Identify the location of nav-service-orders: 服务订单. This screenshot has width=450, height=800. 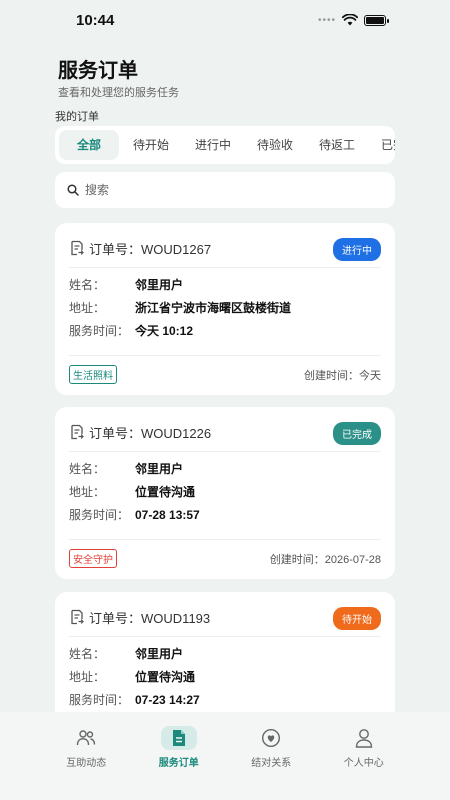
(179, 756).